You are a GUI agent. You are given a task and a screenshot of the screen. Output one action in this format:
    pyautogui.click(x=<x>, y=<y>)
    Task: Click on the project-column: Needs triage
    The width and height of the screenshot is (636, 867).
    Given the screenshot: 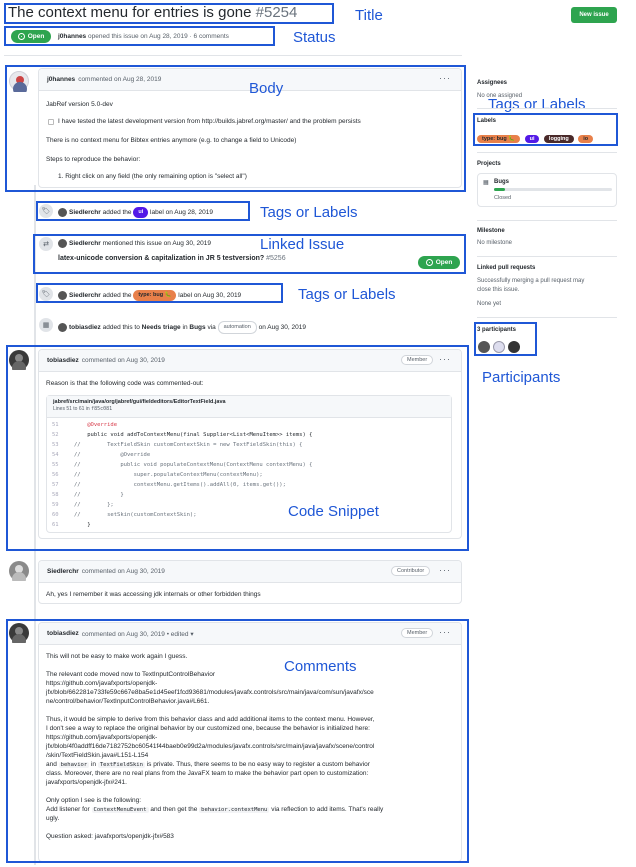 What is the action you would take?
    pyautogui.click(x=161, y=327)
    